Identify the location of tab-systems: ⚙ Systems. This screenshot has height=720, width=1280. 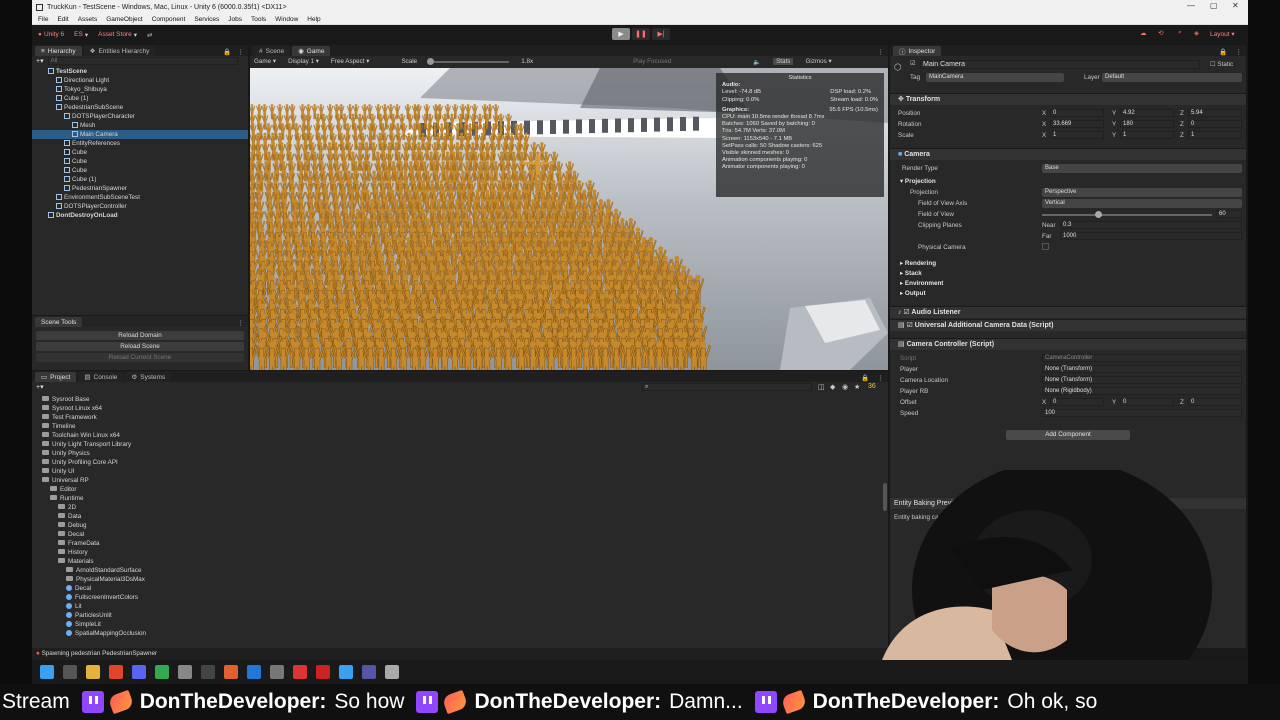
(148, 377).